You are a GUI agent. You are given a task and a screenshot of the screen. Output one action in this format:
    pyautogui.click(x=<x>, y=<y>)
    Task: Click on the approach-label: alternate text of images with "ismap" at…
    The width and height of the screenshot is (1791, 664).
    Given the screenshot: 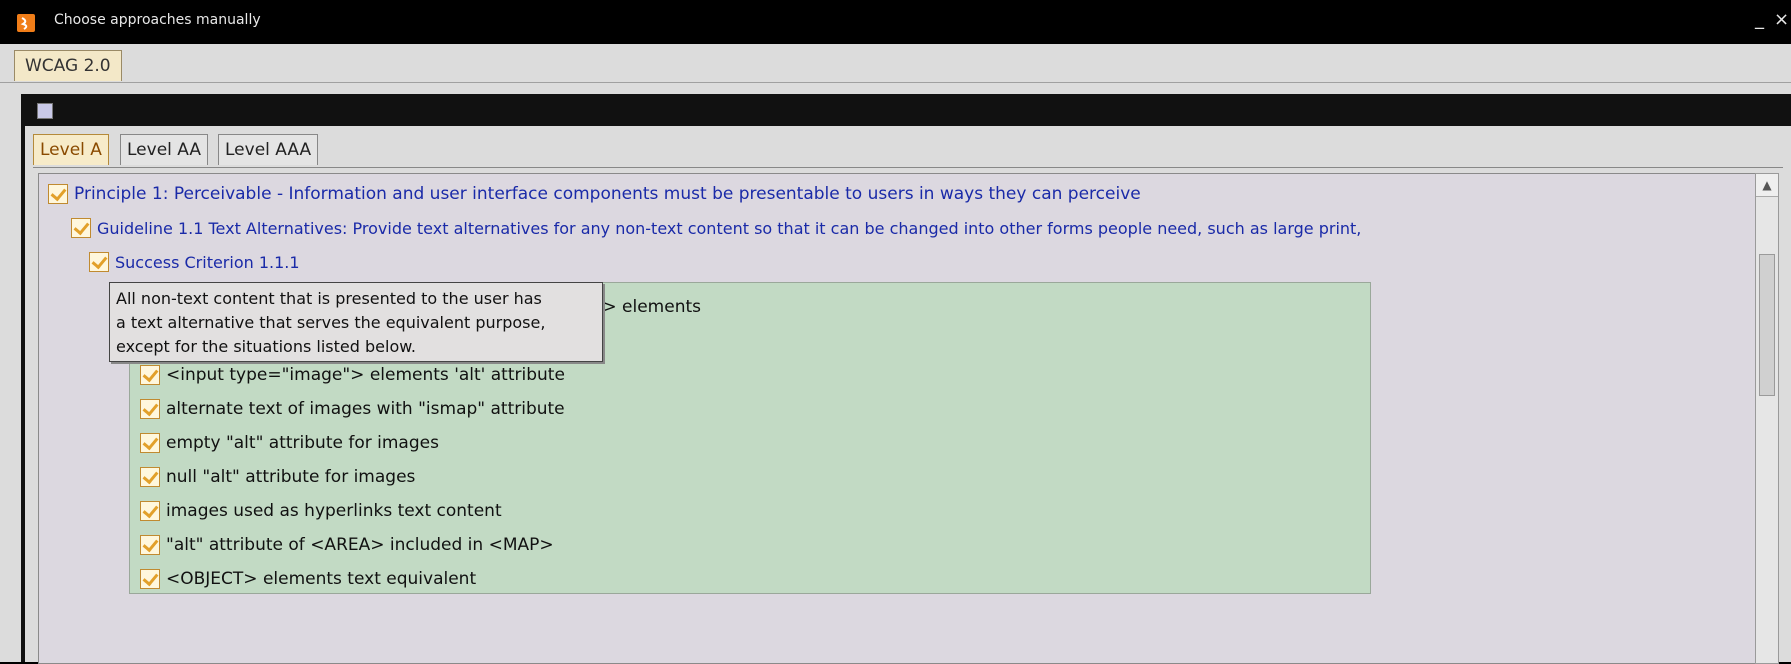 What is the action you would take?
    pyautogui.click(x=365, y=409)
    